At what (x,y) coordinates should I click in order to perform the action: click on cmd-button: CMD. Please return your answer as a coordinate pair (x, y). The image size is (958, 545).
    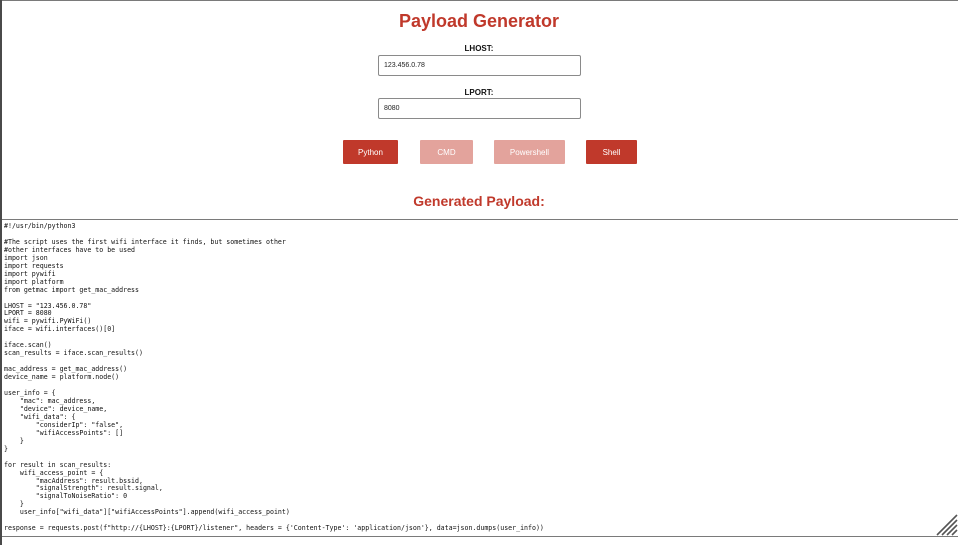
    Looking at the image, I should click on (446, 152).